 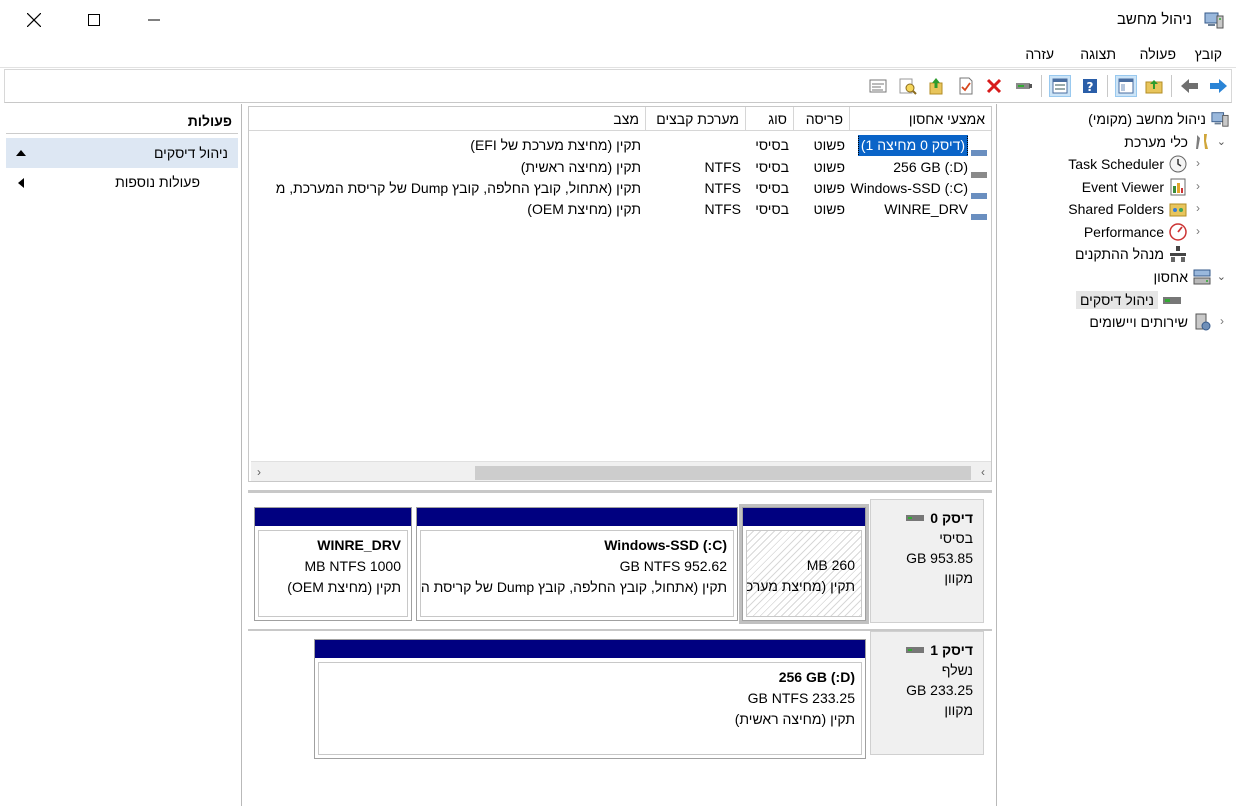 I want to click on properties-button, so click(x=1060, y=86).